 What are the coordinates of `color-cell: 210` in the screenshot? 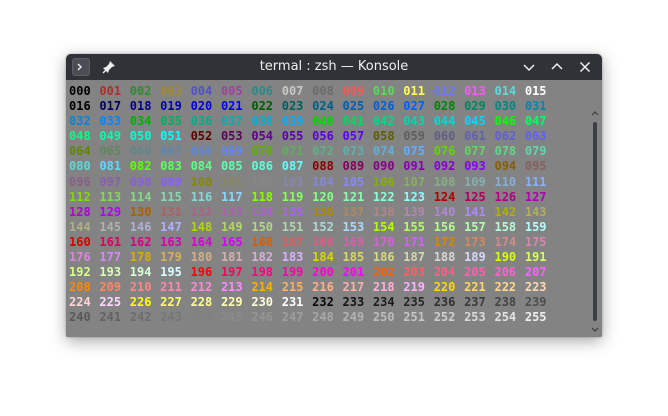 It's located at (140, 287).